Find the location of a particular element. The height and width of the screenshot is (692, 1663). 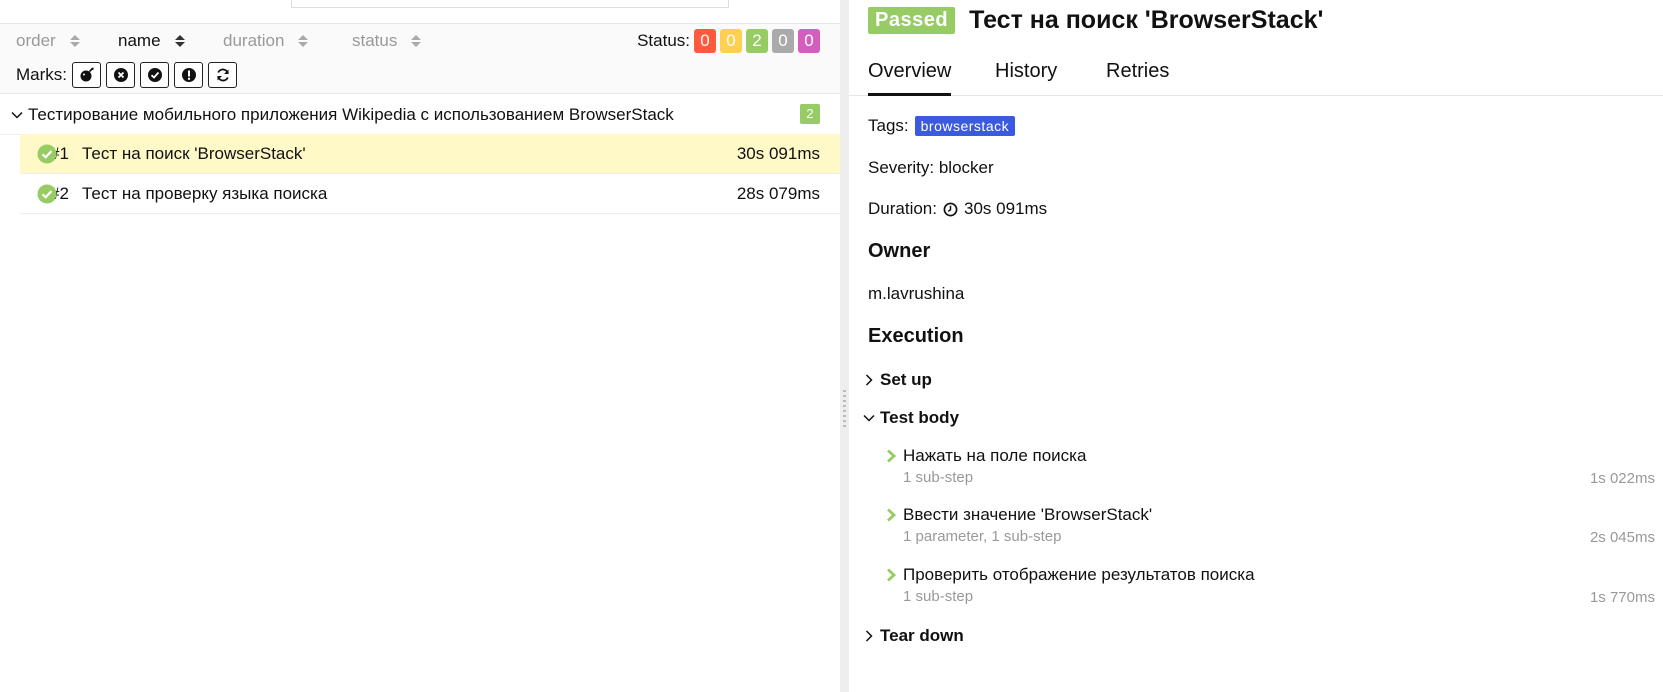

sort-by-name: name is located at coordinates (151, 41).